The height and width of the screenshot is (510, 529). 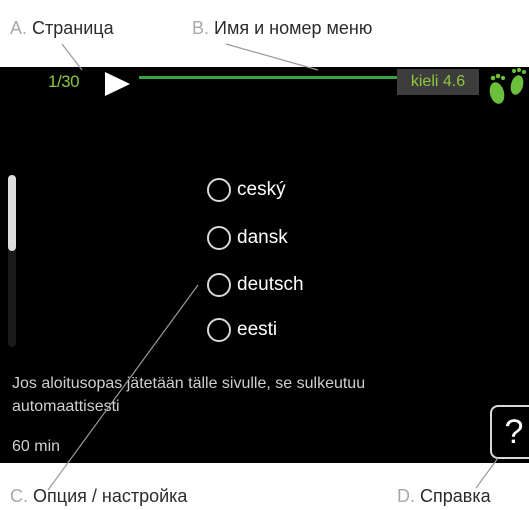 What do you see at coordinates (117, 84) in the screenshot?
I see `play-arrow-icon` at bounding box center [117, 84].